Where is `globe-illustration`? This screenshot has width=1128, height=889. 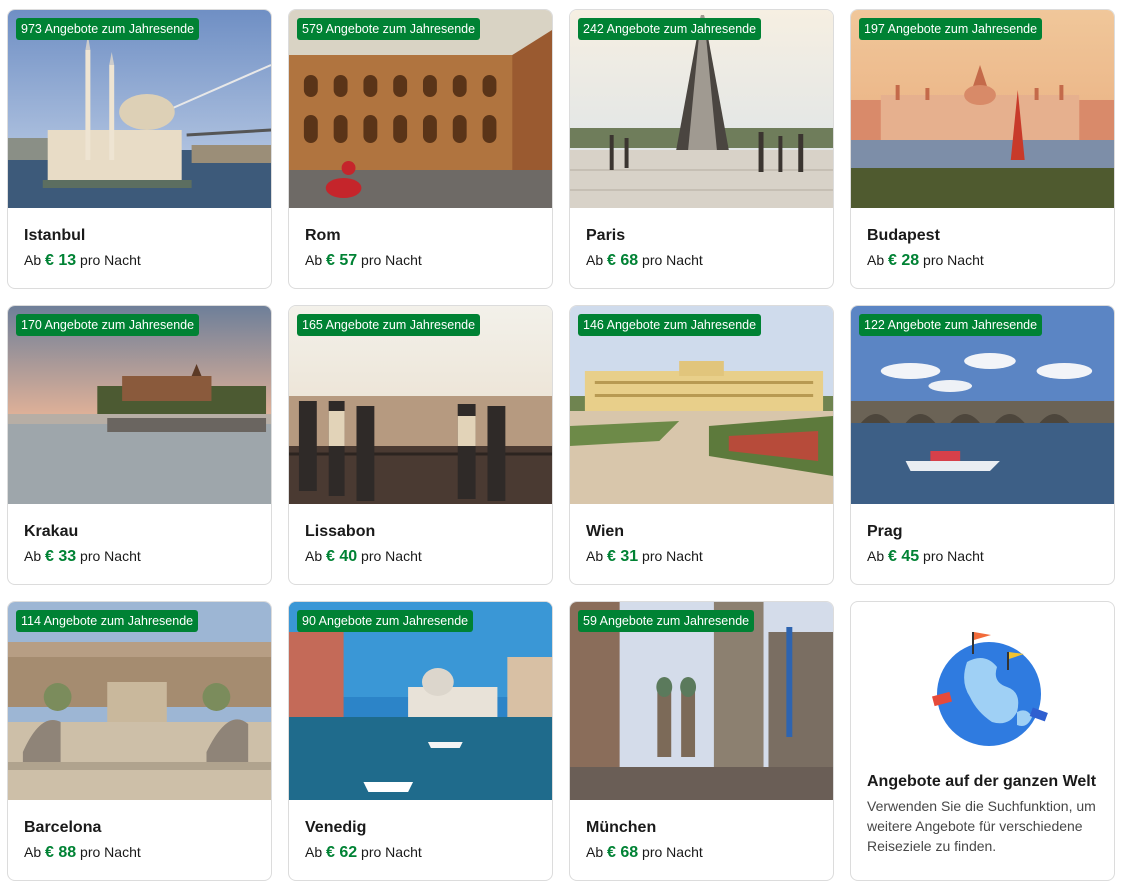
globe-illustration is located at coordinates (982, 690).